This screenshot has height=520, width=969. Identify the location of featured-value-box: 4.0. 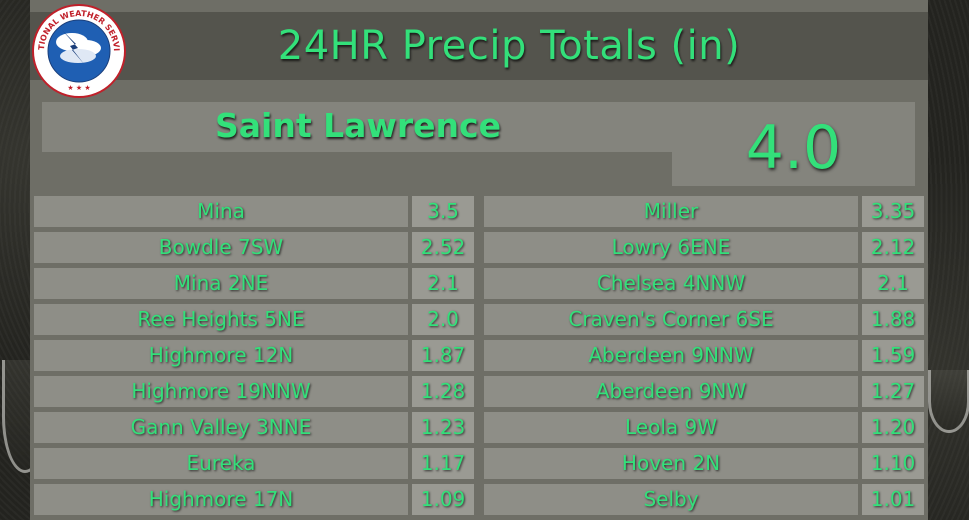
(793, 144).